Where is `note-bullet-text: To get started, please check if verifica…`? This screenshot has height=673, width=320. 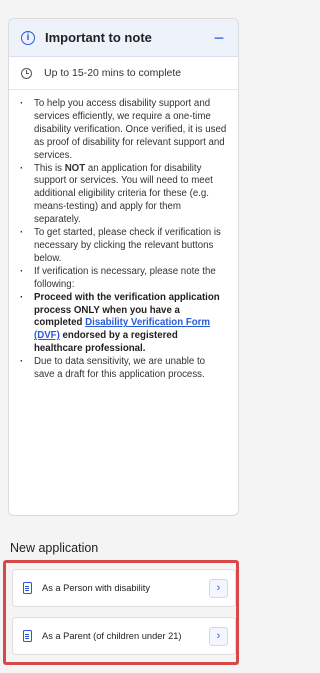
note-bullet-text: To get started, please check if verifica… is located at coordinates (127, 245).